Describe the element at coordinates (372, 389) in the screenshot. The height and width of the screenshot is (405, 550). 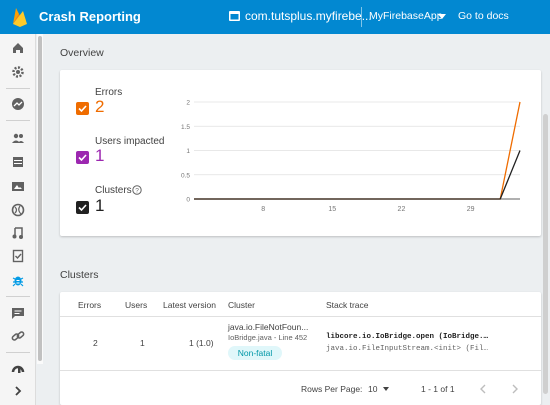
I see `rows-per-page-select: 10` at that location.